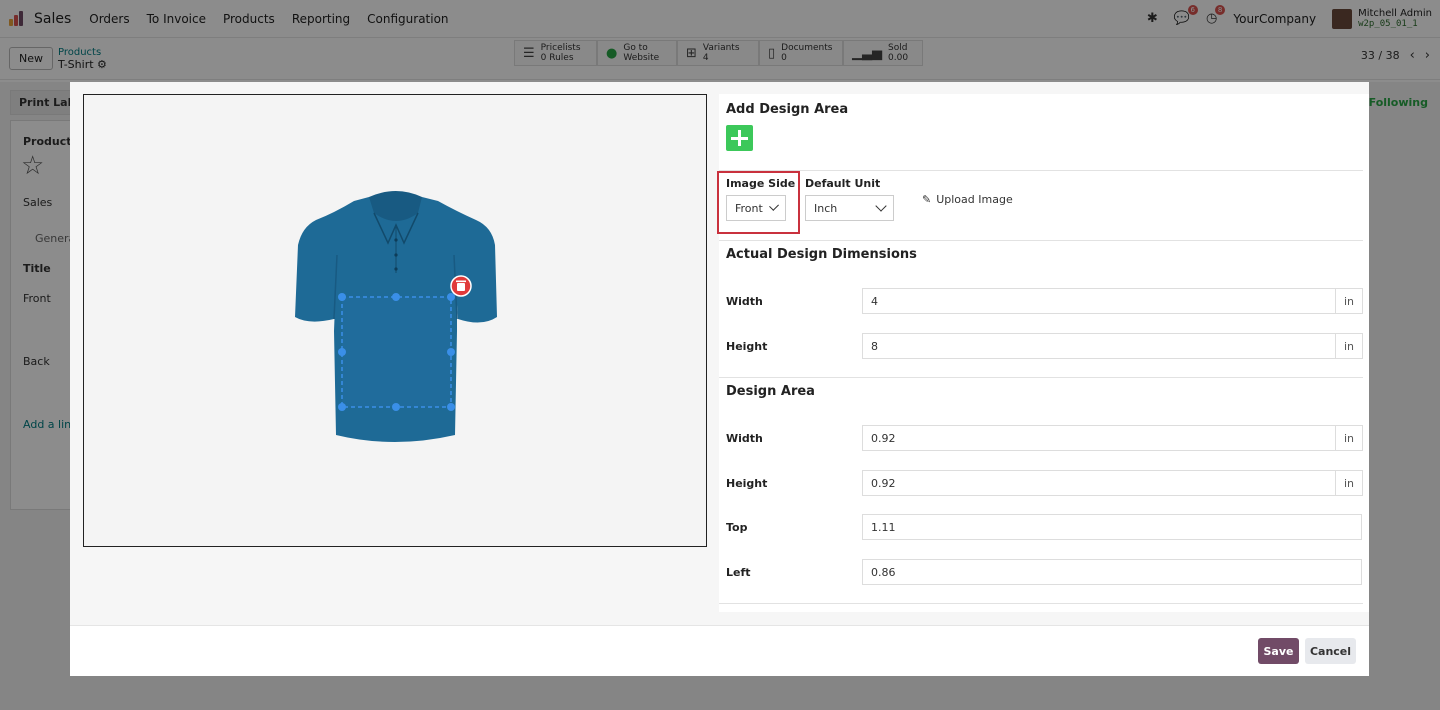 The height and width of the screenshot is (710, 1440). Describe the element at coordinates (1112, 572) in the screenshot. I see `area-left-input: 0.86` at that location.